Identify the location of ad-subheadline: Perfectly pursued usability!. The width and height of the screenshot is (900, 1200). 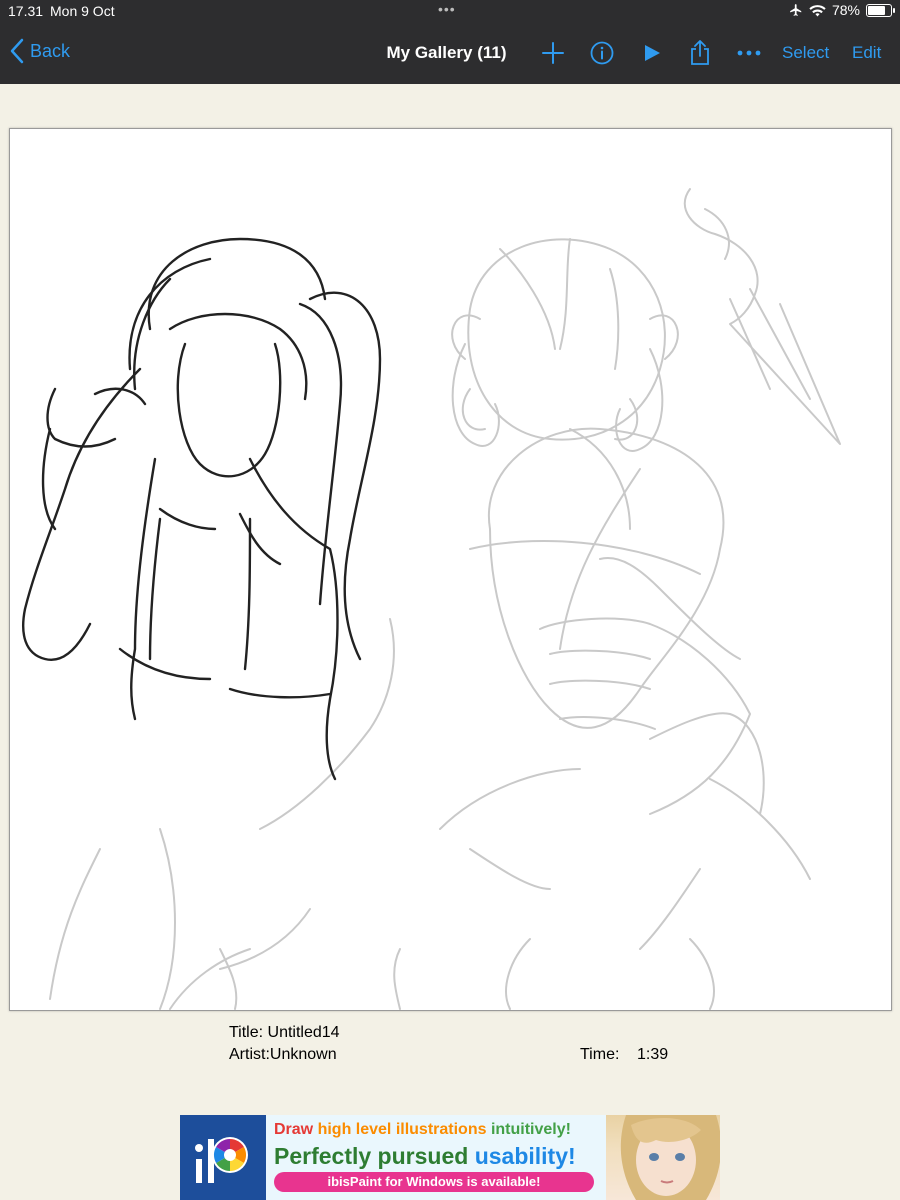
(425, 1156).